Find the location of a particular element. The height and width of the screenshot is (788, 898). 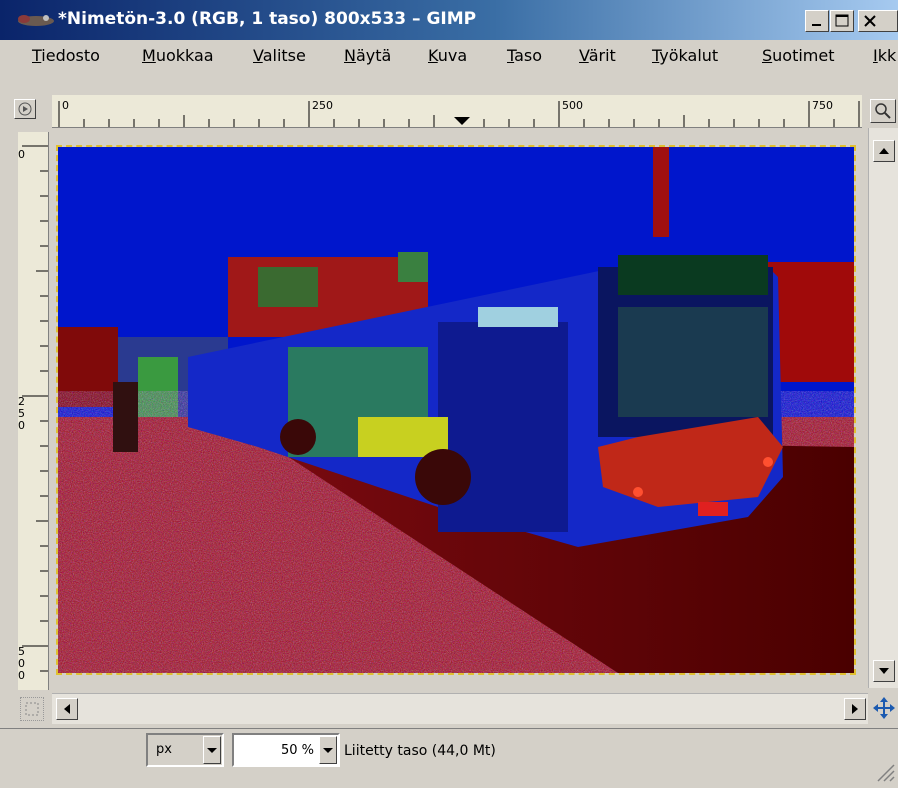

arrow-right-icon is located at coordinates (855, 709).